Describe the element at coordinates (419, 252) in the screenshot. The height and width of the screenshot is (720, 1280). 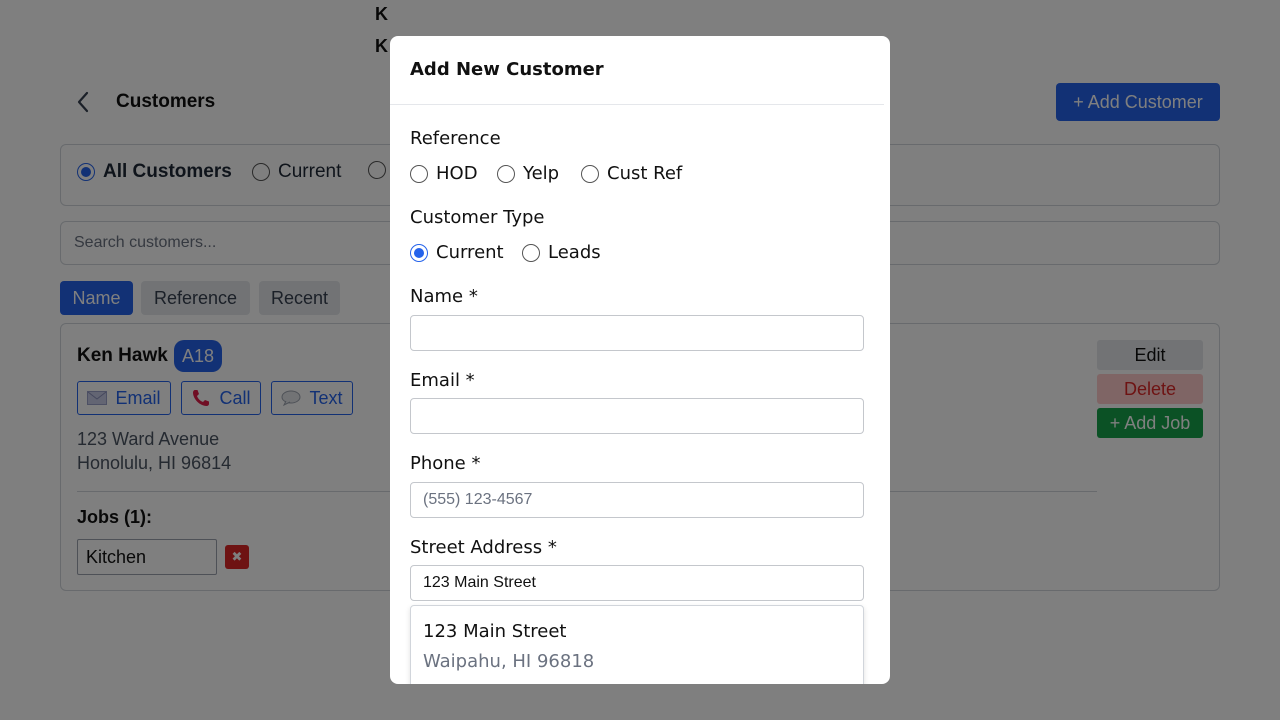
I see `radio-selected-icon` at that location.